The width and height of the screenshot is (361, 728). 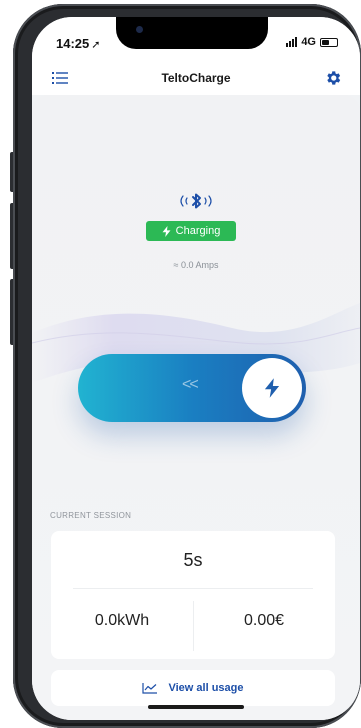 I want to click on page-title: TeltoCharge, so click(x=196, y=78).